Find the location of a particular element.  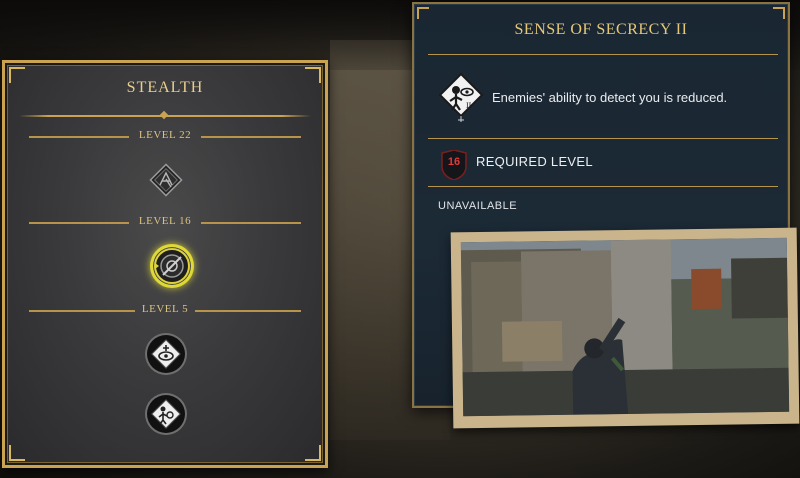

availability-status: UNAVAILABLE is located at coordinates (478, 206).